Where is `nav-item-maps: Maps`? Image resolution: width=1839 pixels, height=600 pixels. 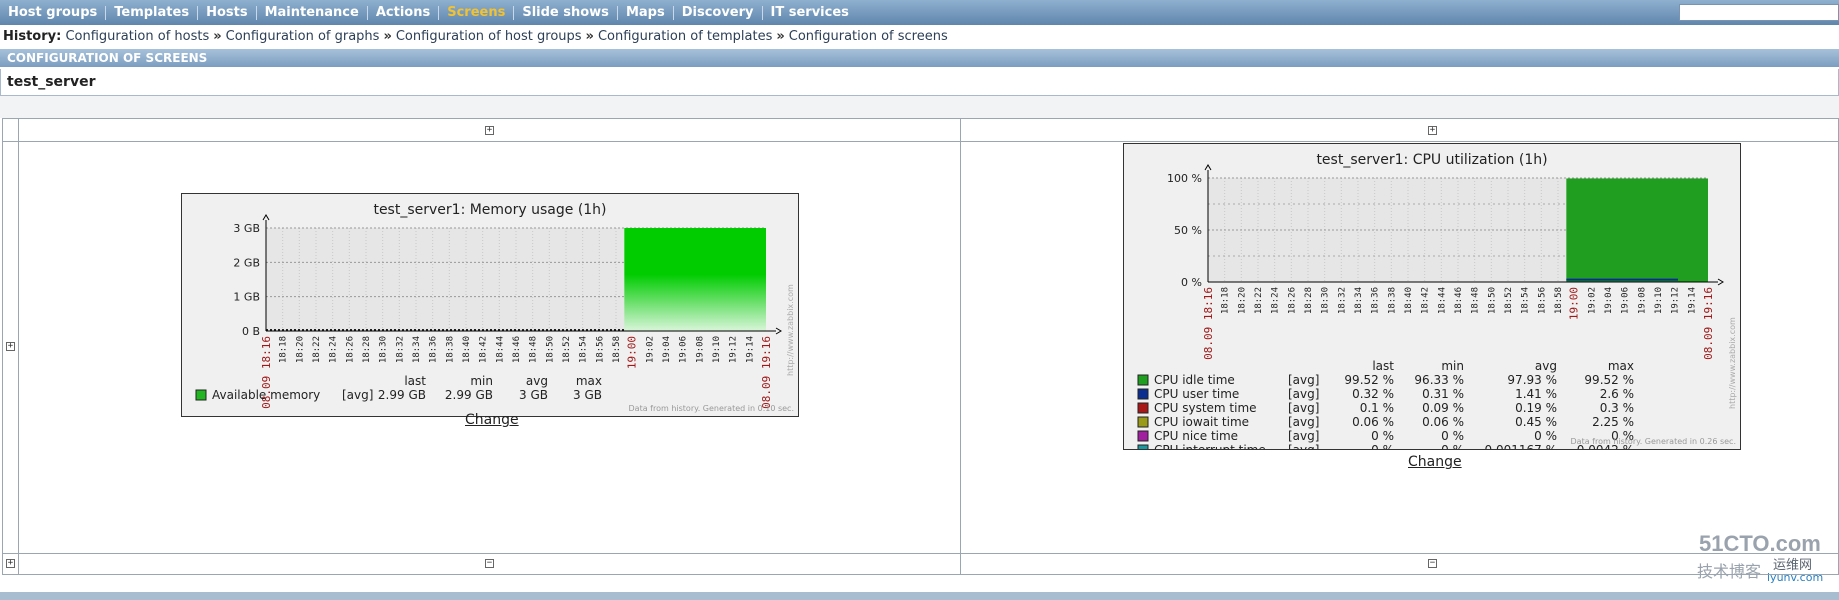
nav-item-maps: Maps is located at coordinates (645, 12).